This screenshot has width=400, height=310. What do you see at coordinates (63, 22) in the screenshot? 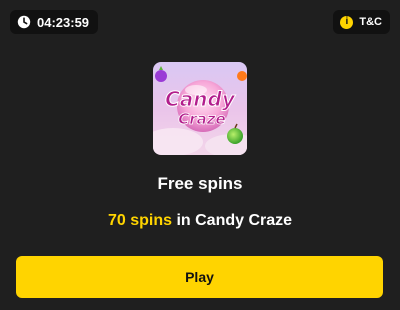
I see `countdown-value: 04:23:59` at bounding box center [63, 22].